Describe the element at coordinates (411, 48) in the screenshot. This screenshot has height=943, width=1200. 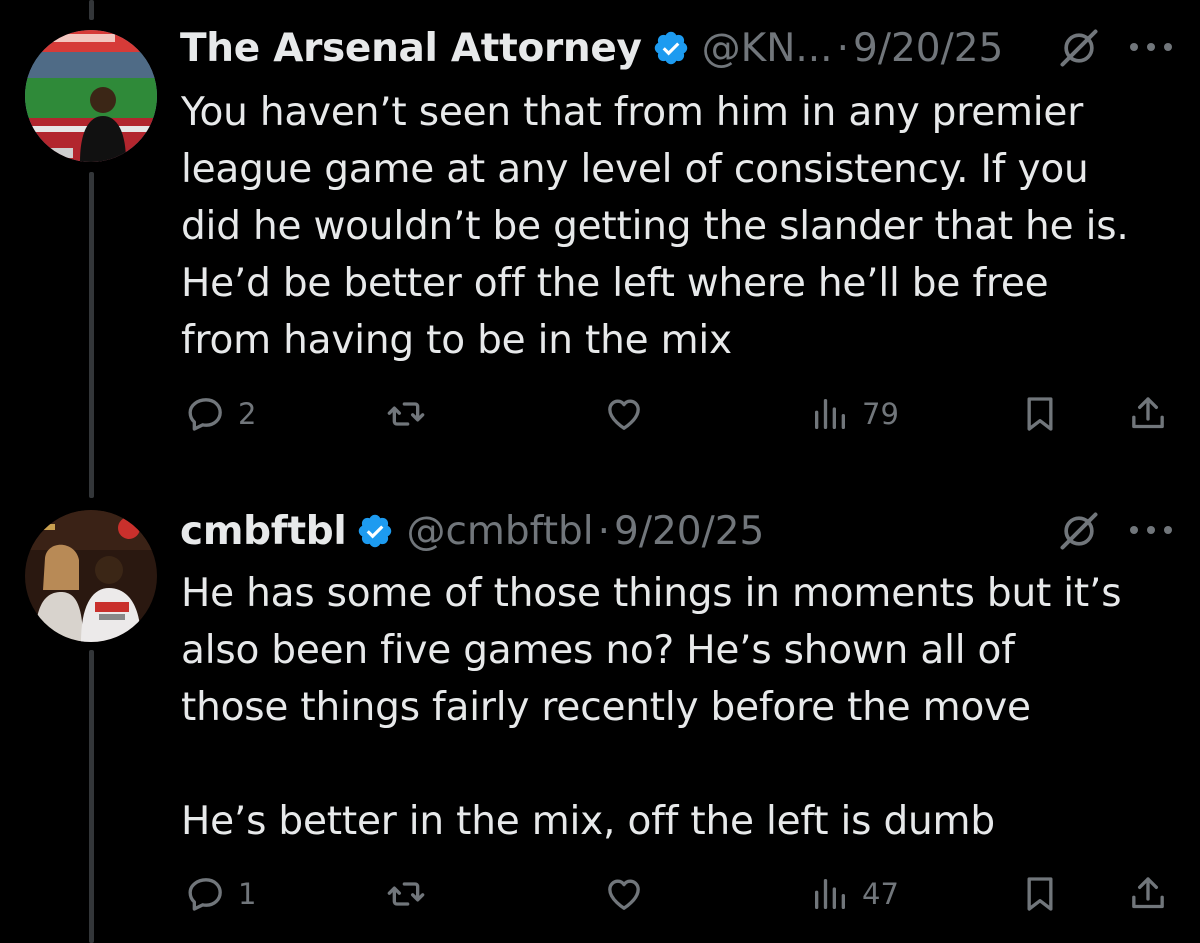
I see `author-name: The Arsenal Attorney` at that location.